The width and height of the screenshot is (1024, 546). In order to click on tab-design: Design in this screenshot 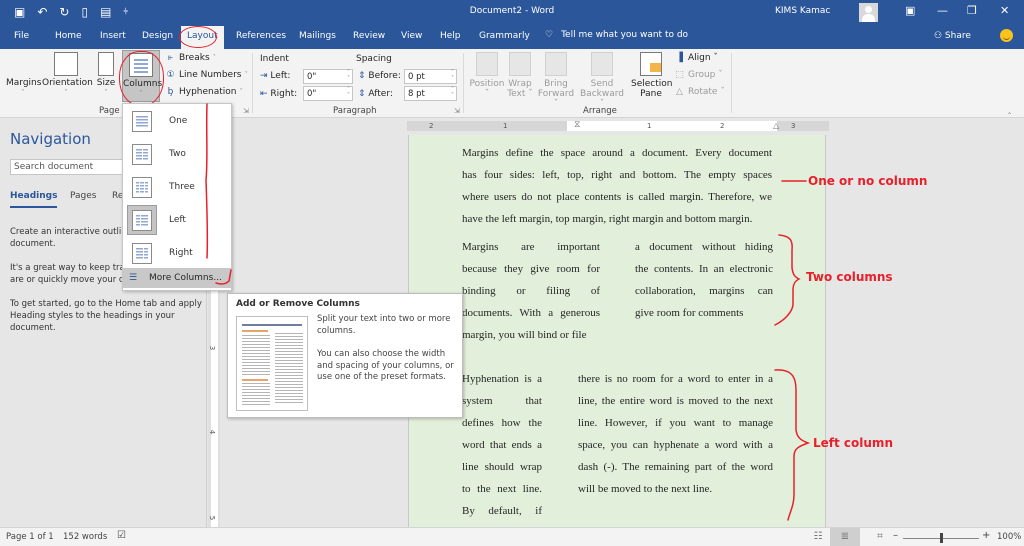, I will do `click(157, 36)`.